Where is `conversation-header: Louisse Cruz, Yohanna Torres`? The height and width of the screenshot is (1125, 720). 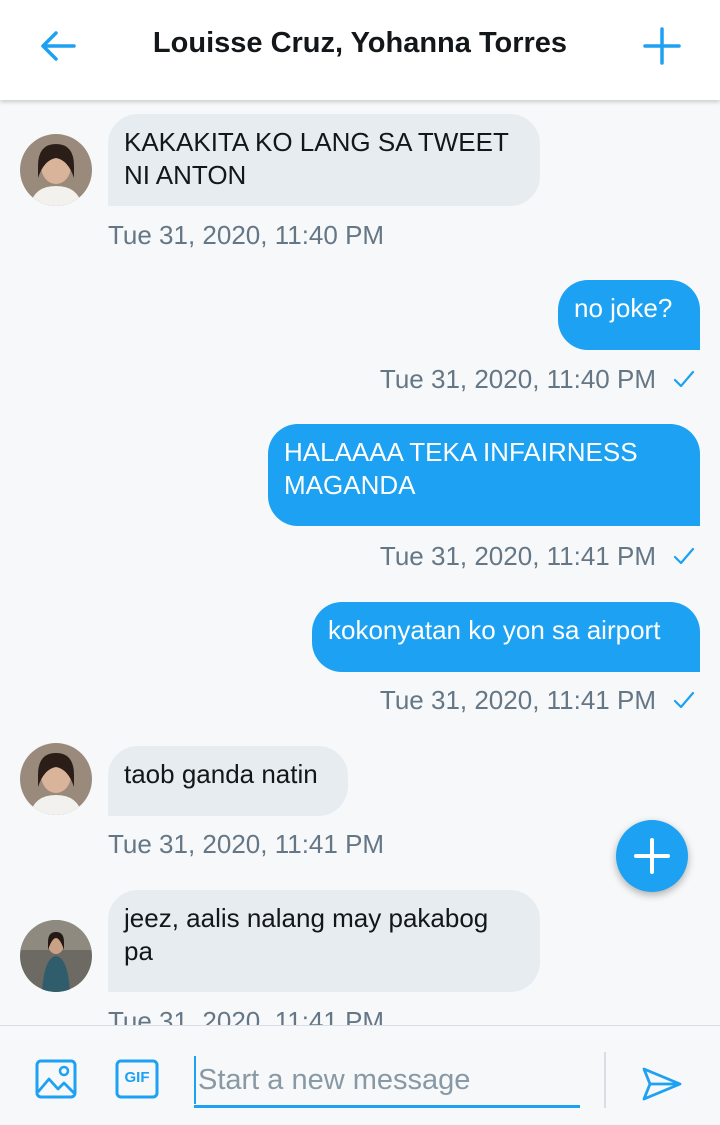
conversation-header: Louisse Cruz, Yohanna Torres is located at coordinates (360, 50).